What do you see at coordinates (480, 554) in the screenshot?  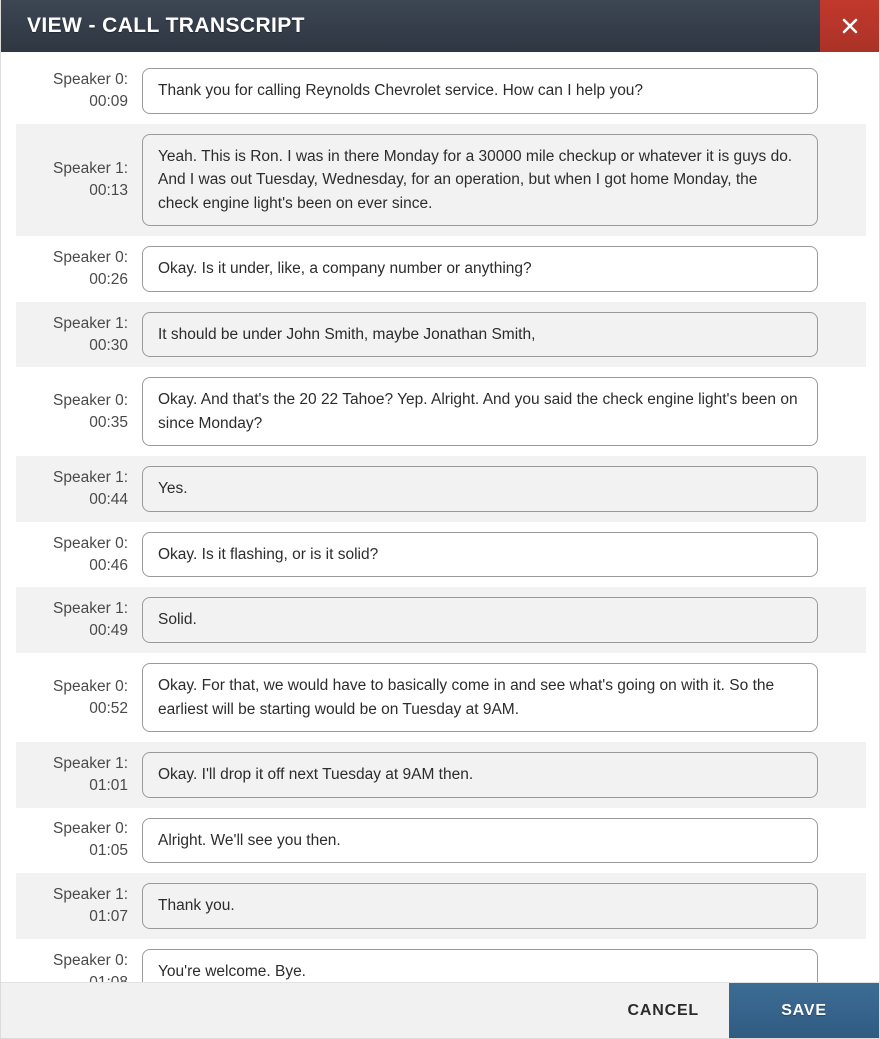 I see `transcript-text-field: Okay. Is it flashing, or is it solid?` at bounding box center [480, 554].